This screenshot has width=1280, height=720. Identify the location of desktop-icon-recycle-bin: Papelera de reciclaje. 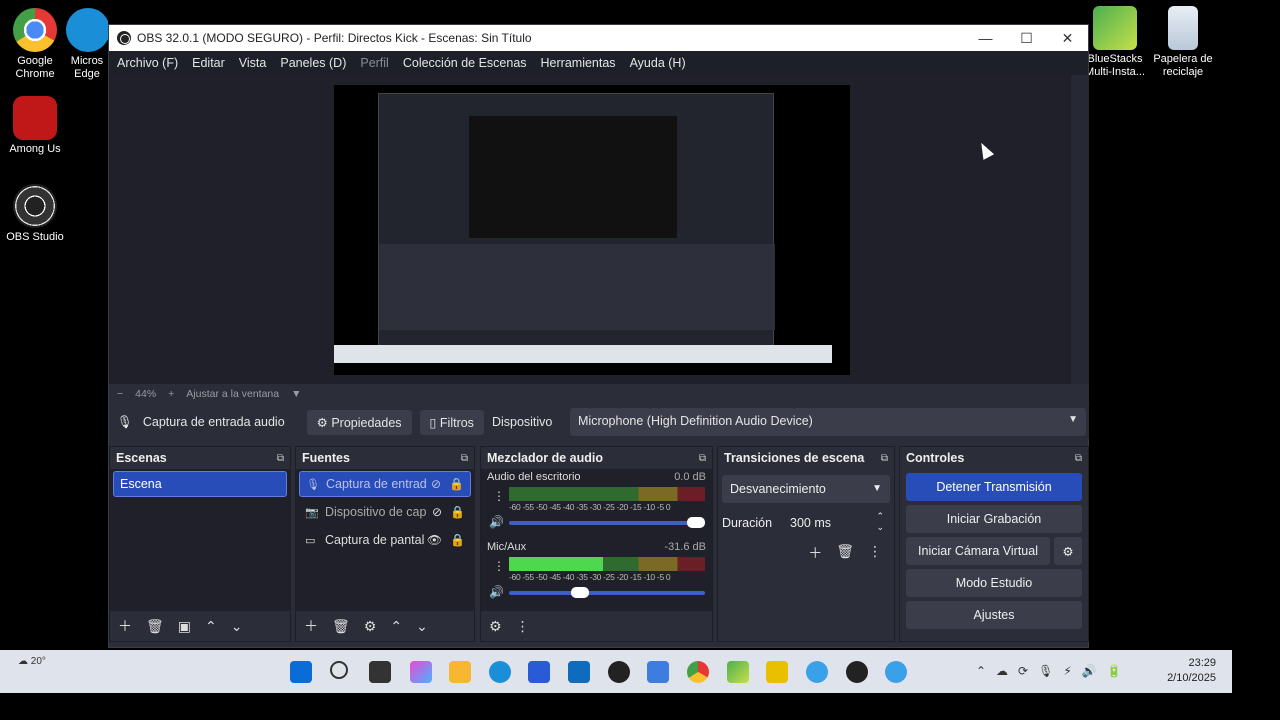
(1183, 42).